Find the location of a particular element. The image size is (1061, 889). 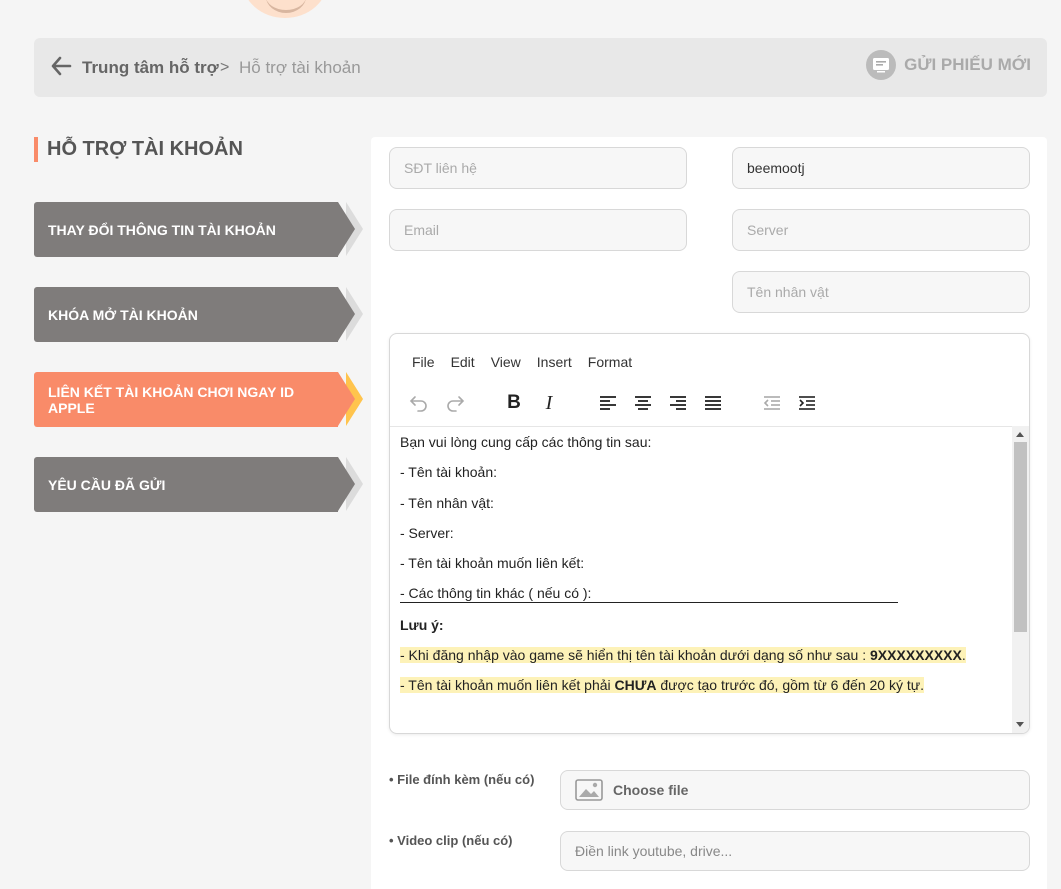

menu-view: View is located at coordinates (506, 362).